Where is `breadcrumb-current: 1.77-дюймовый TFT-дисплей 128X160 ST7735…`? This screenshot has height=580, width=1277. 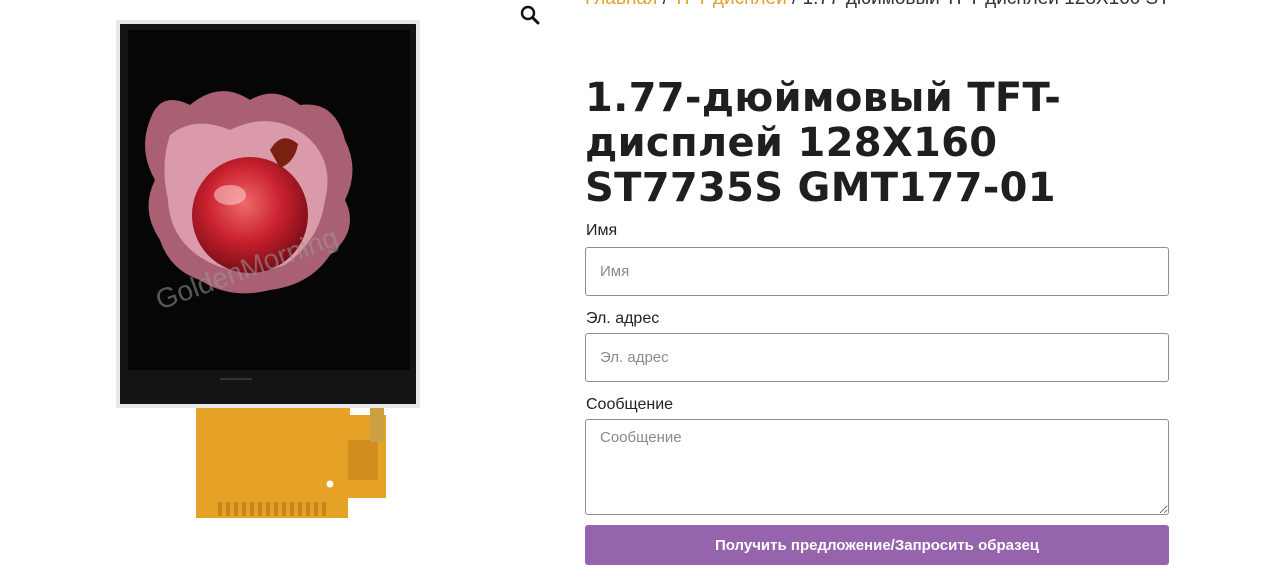 breadcrumb-current: 1.77-дюймовый TFT-дисплей 128X160 ST7735… is located at coordinates (986, 4).